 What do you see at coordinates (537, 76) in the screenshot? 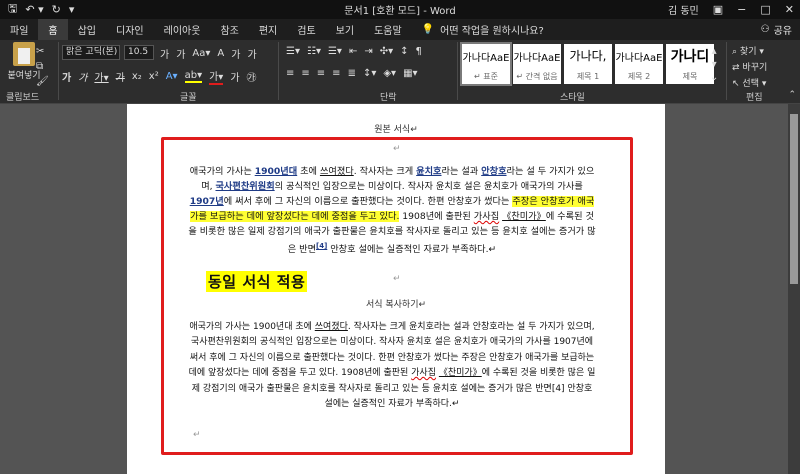
I see `style-name: ↵ 간격 없음` at bounding box center [537, 76].